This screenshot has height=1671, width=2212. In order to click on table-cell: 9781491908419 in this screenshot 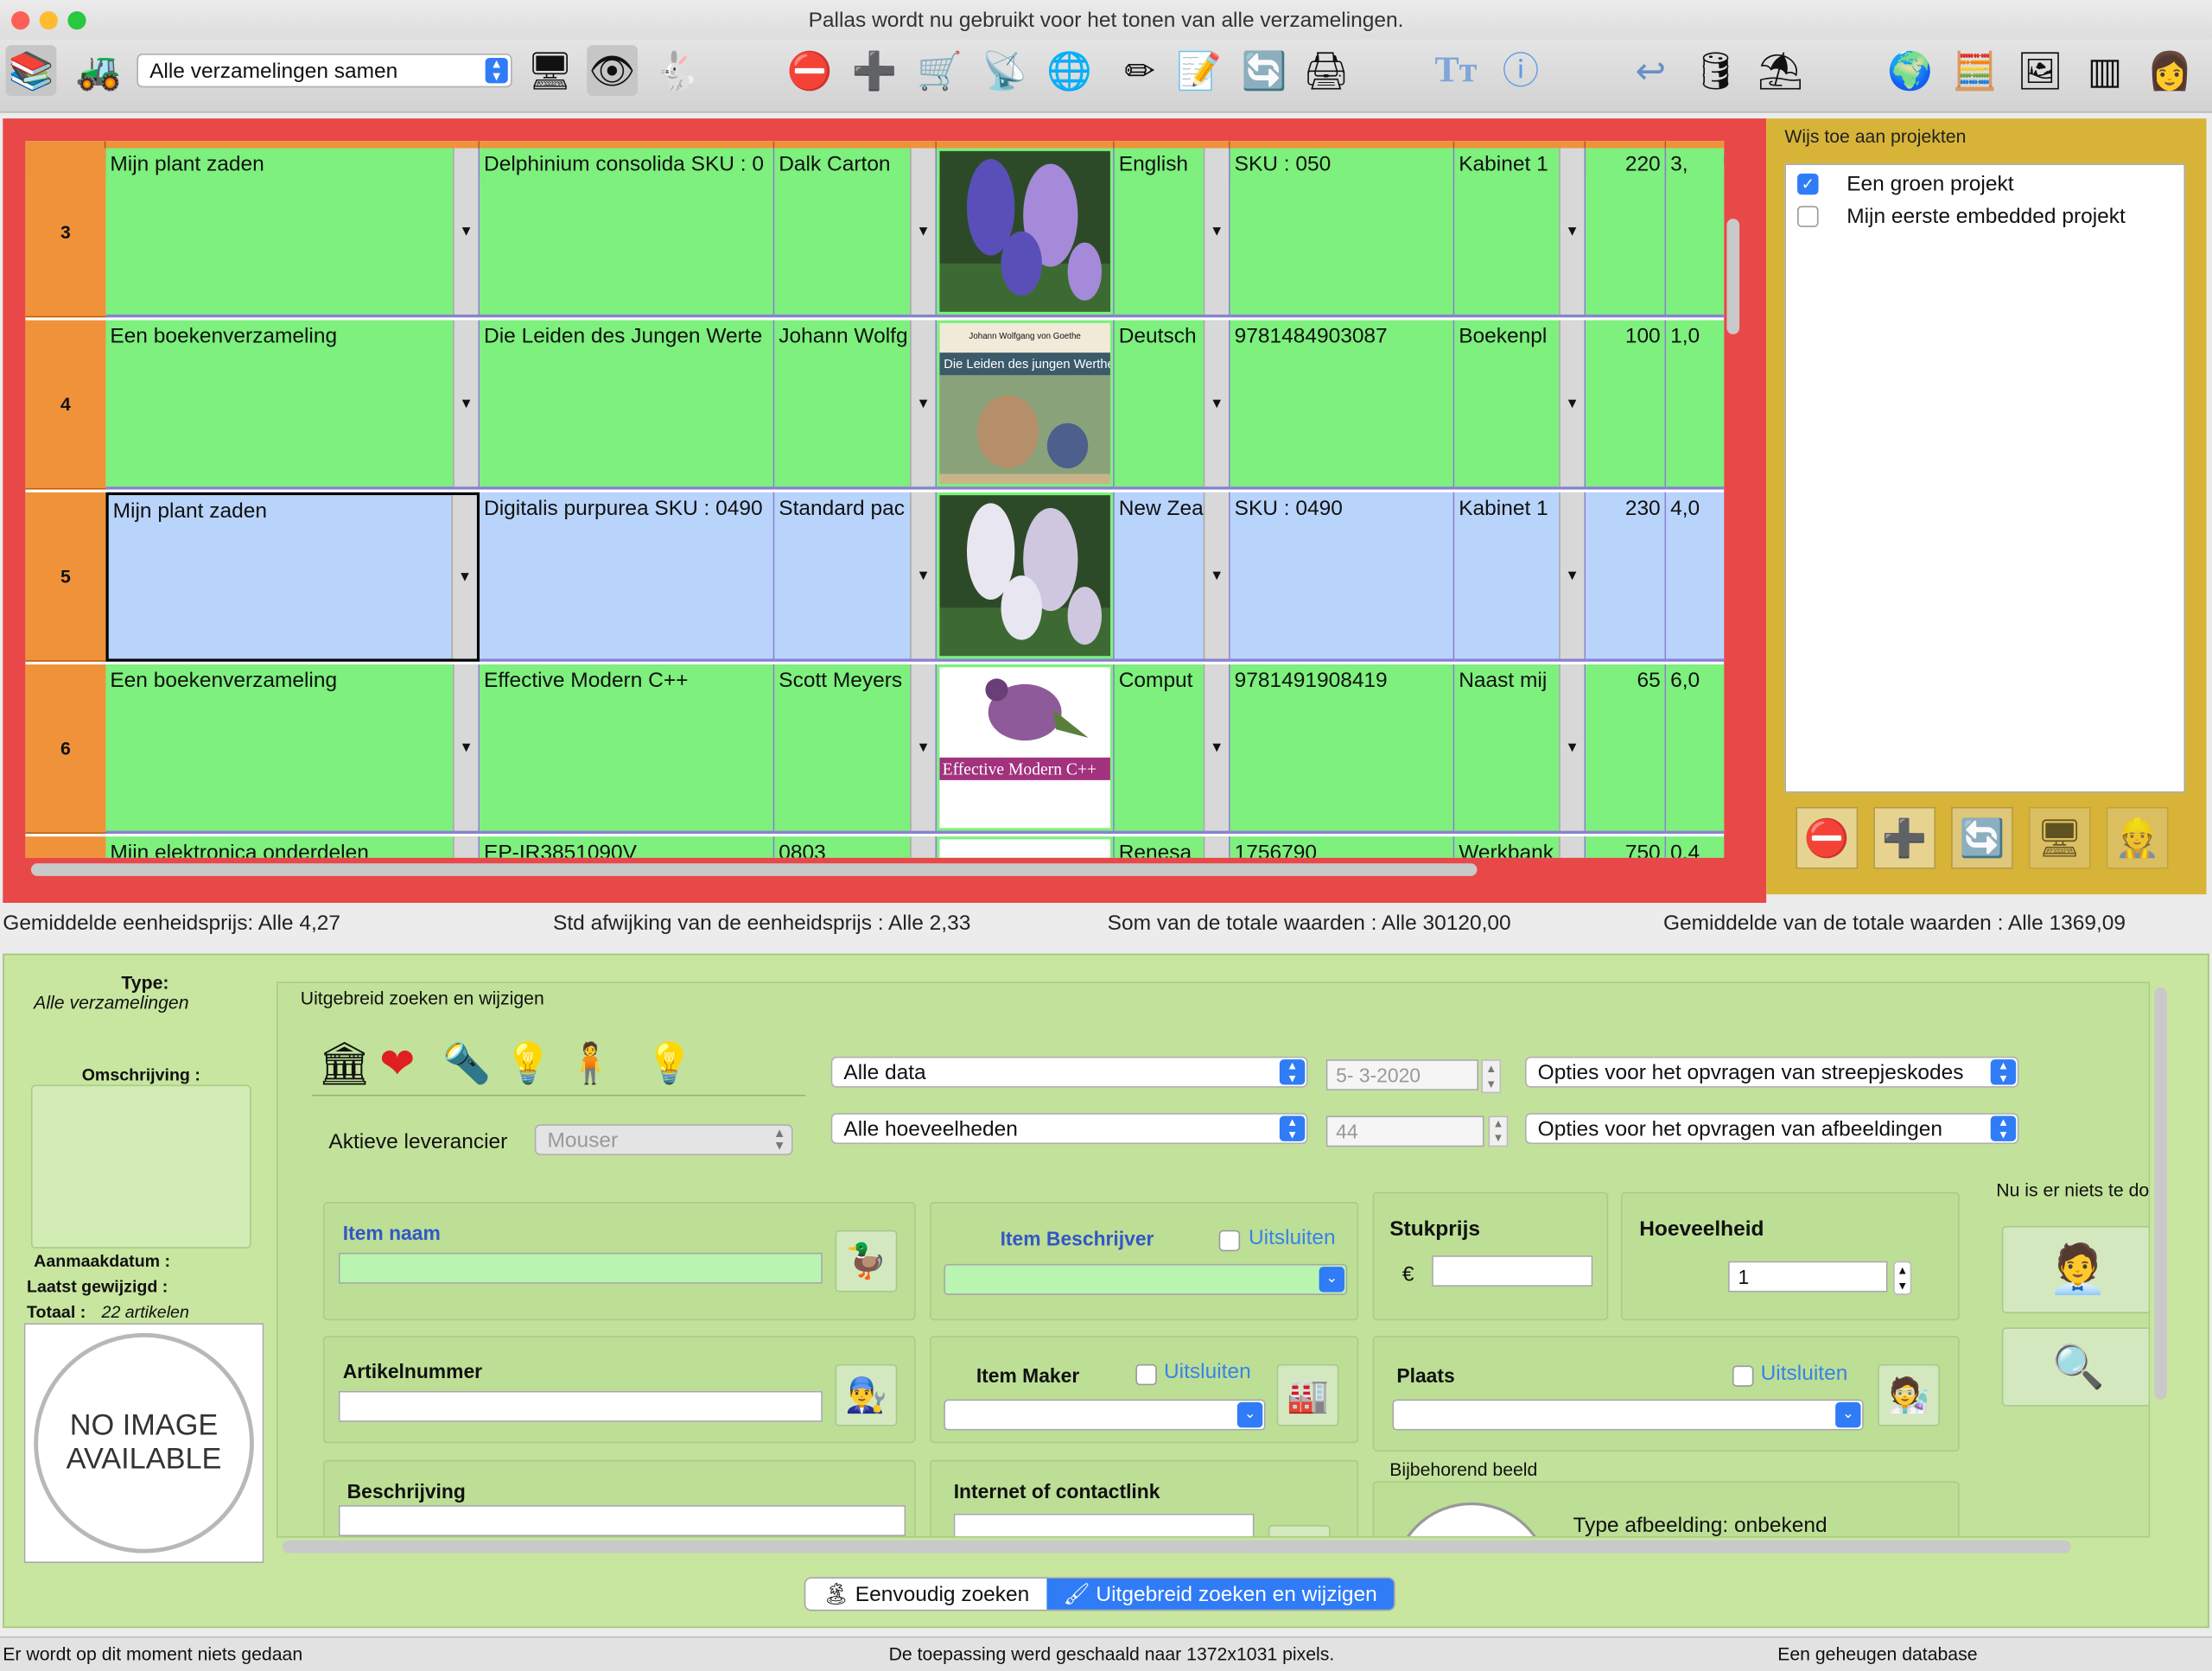, I will do `click(1342, 749)`.